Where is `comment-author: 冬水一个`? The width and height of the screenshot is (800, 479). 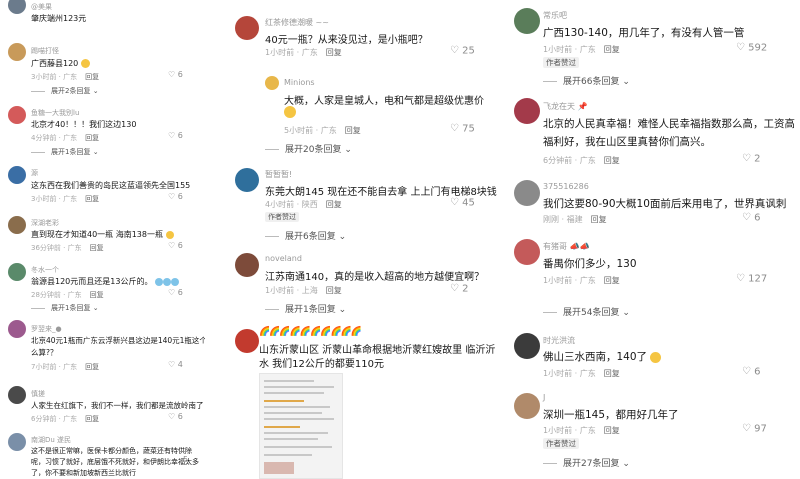 comment-author: 冬水一个 is located at coordinates (45, 270).